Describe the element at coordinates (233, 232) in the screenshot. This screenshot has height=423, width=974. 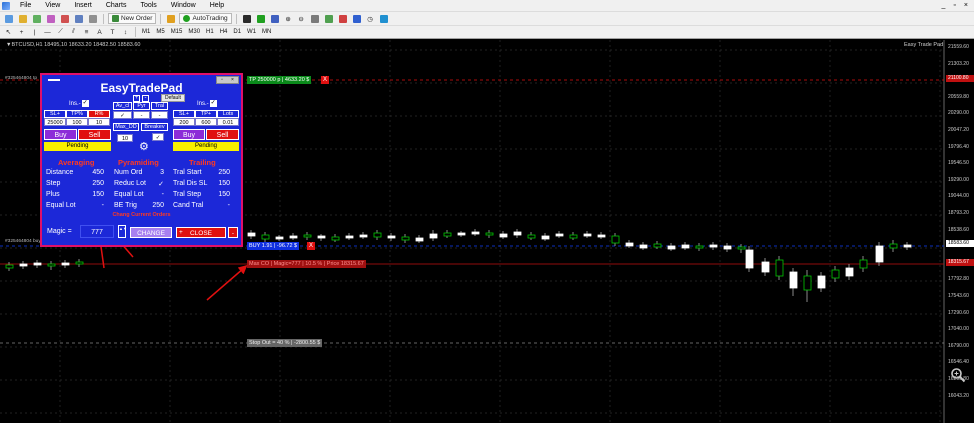
I see `close-minus-button: -` at that location.